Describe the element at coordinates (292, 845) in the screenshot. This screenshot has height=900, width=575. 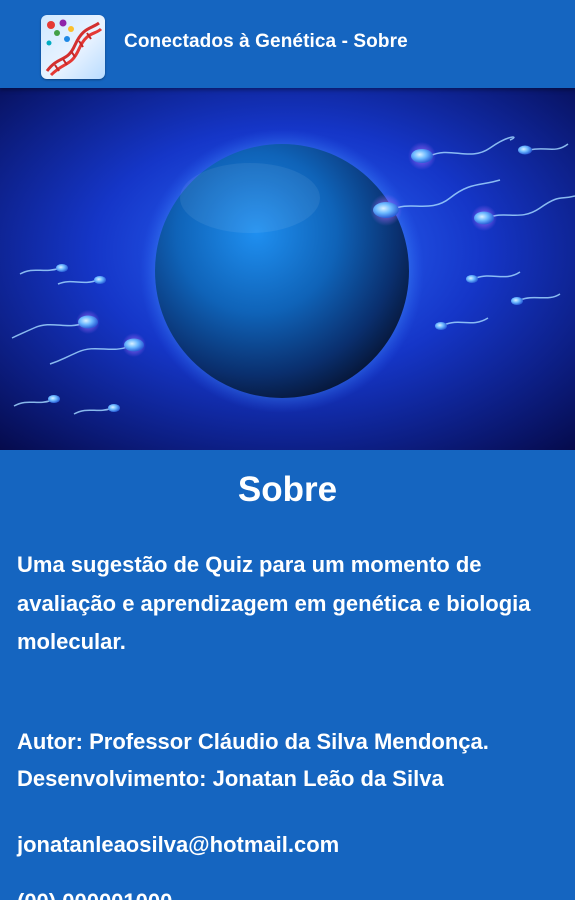
I see `contact-email: jonatanleaosilva@hotmail.com` at that location.